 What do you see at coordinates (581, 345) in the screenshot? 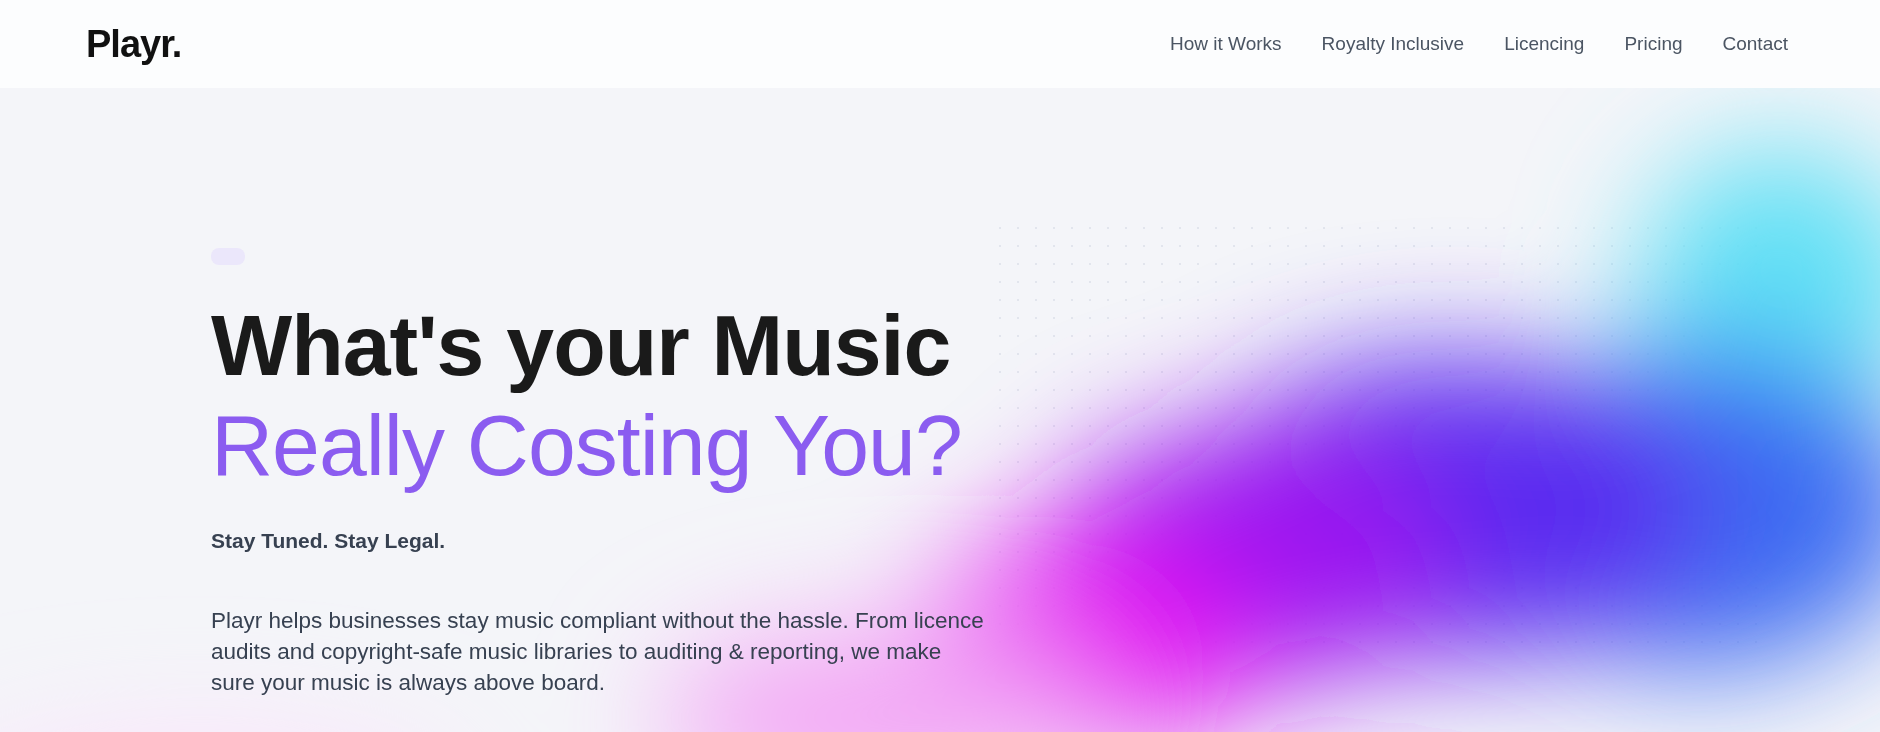
I see `headline: What's your Music` at bounding box center [581, 345].